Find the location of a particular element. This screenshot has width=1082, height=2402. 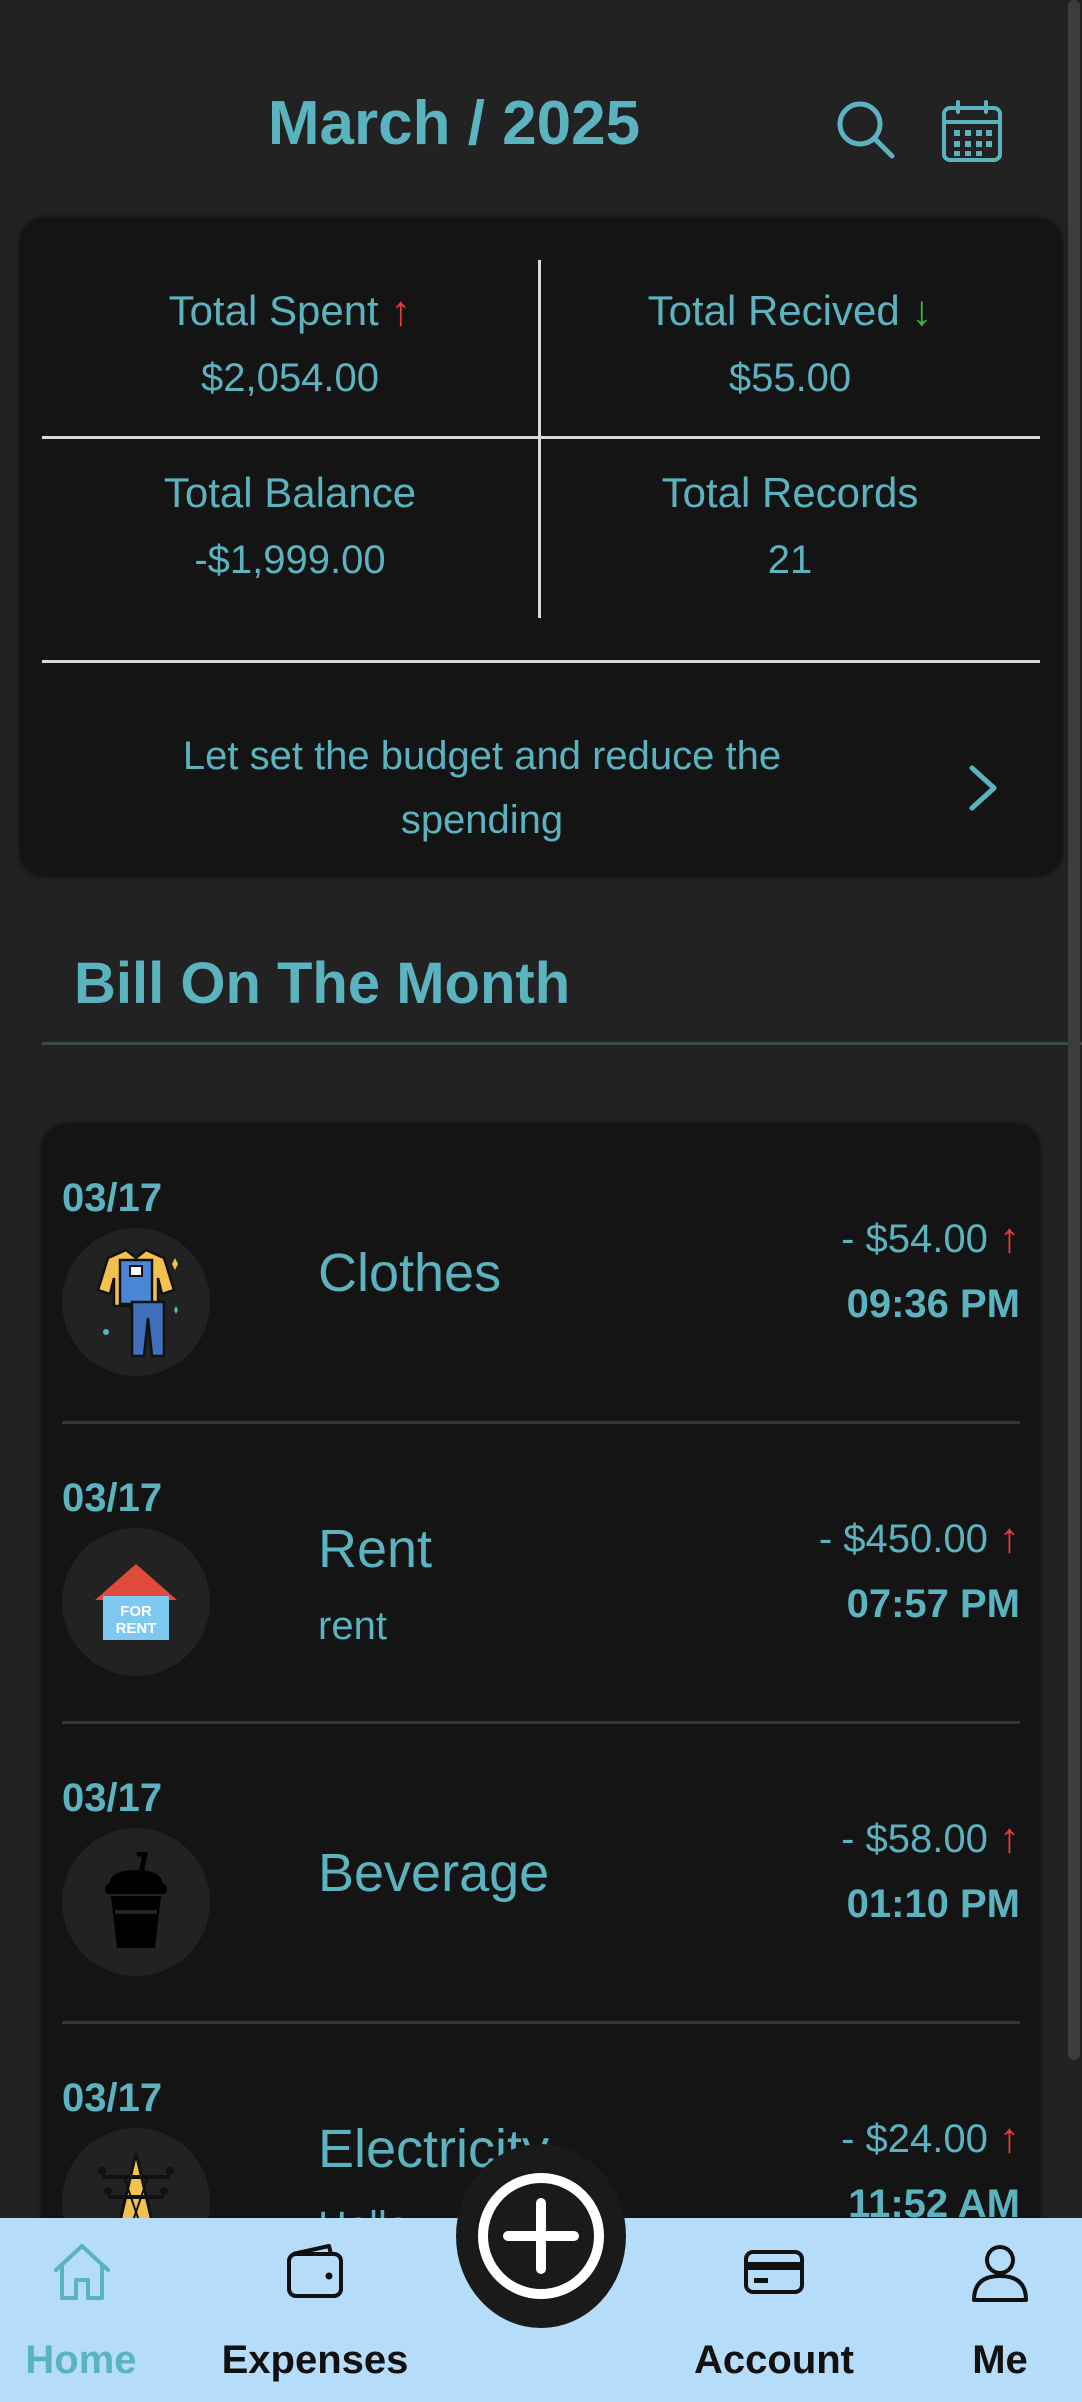

bill-amount: - $54.00 ↑ is located at coordinates (930, 1238).